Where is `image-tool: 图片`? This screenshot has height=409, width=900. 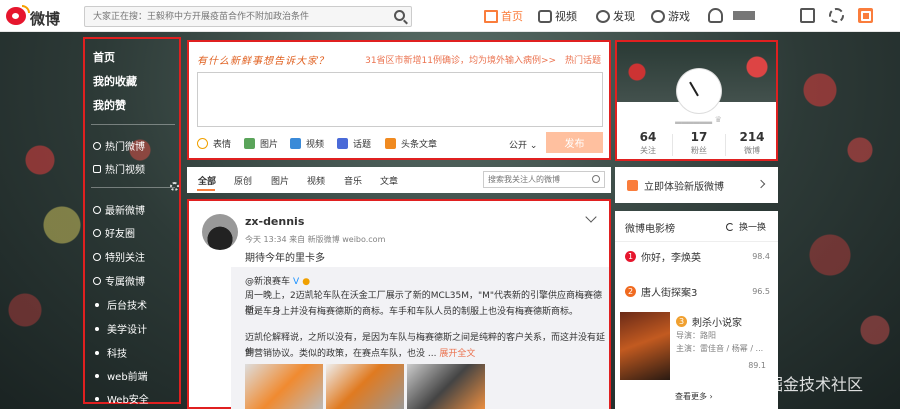
image-tool: 图片 is located at coordinates (261, 143).